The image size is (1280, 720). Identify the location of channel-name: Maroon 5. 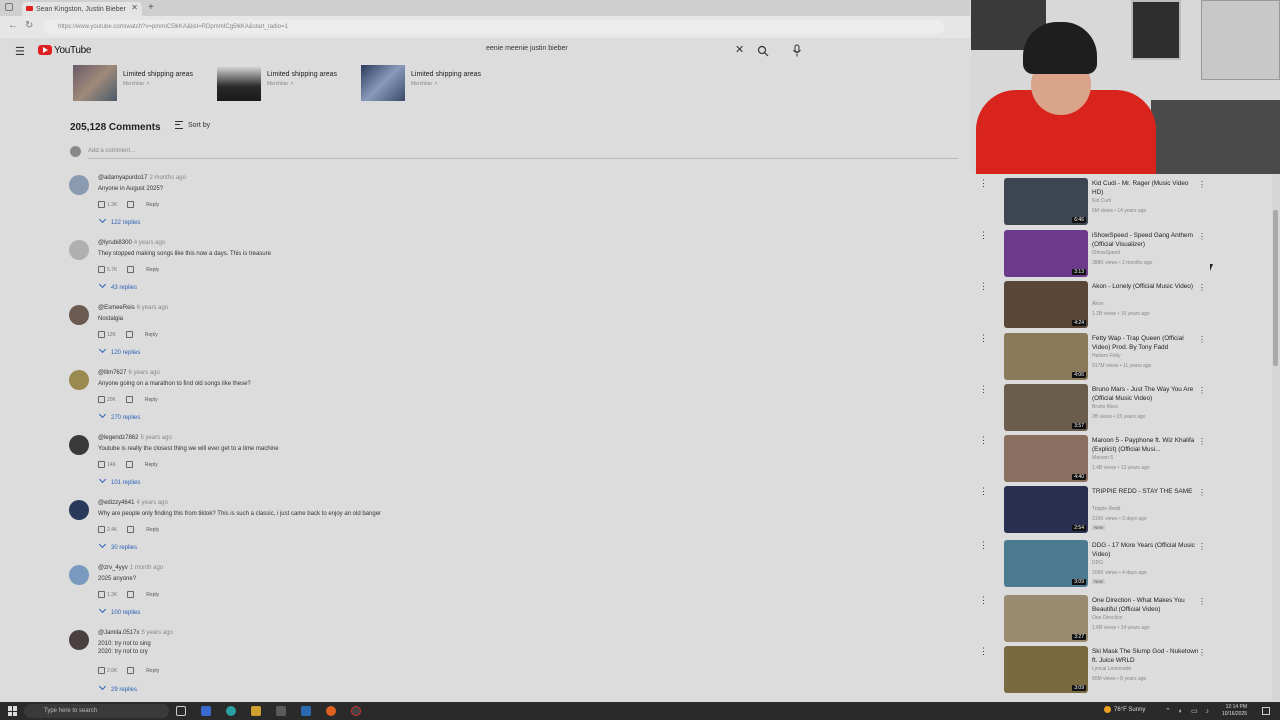
(1102, 458).